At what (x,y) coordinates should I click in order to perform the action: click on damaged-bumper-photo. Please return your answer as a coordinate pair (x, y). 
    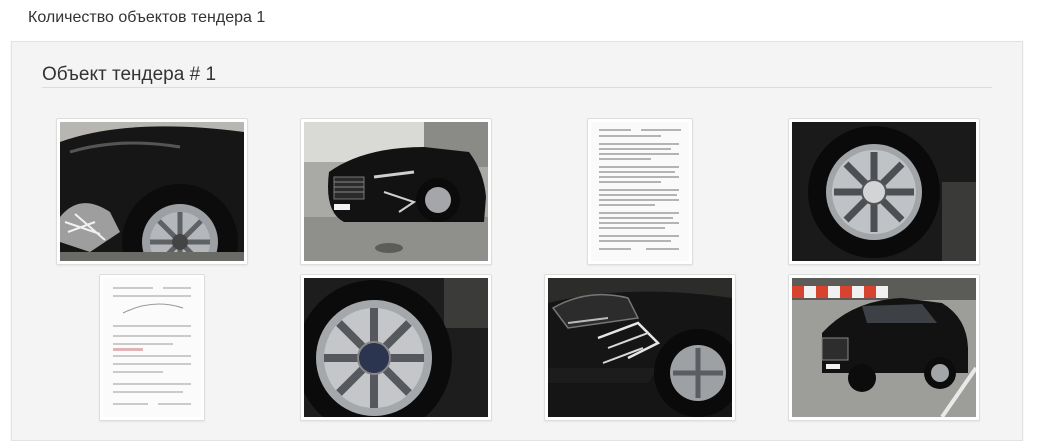
    Looking at the image, I should click on (640, 347).